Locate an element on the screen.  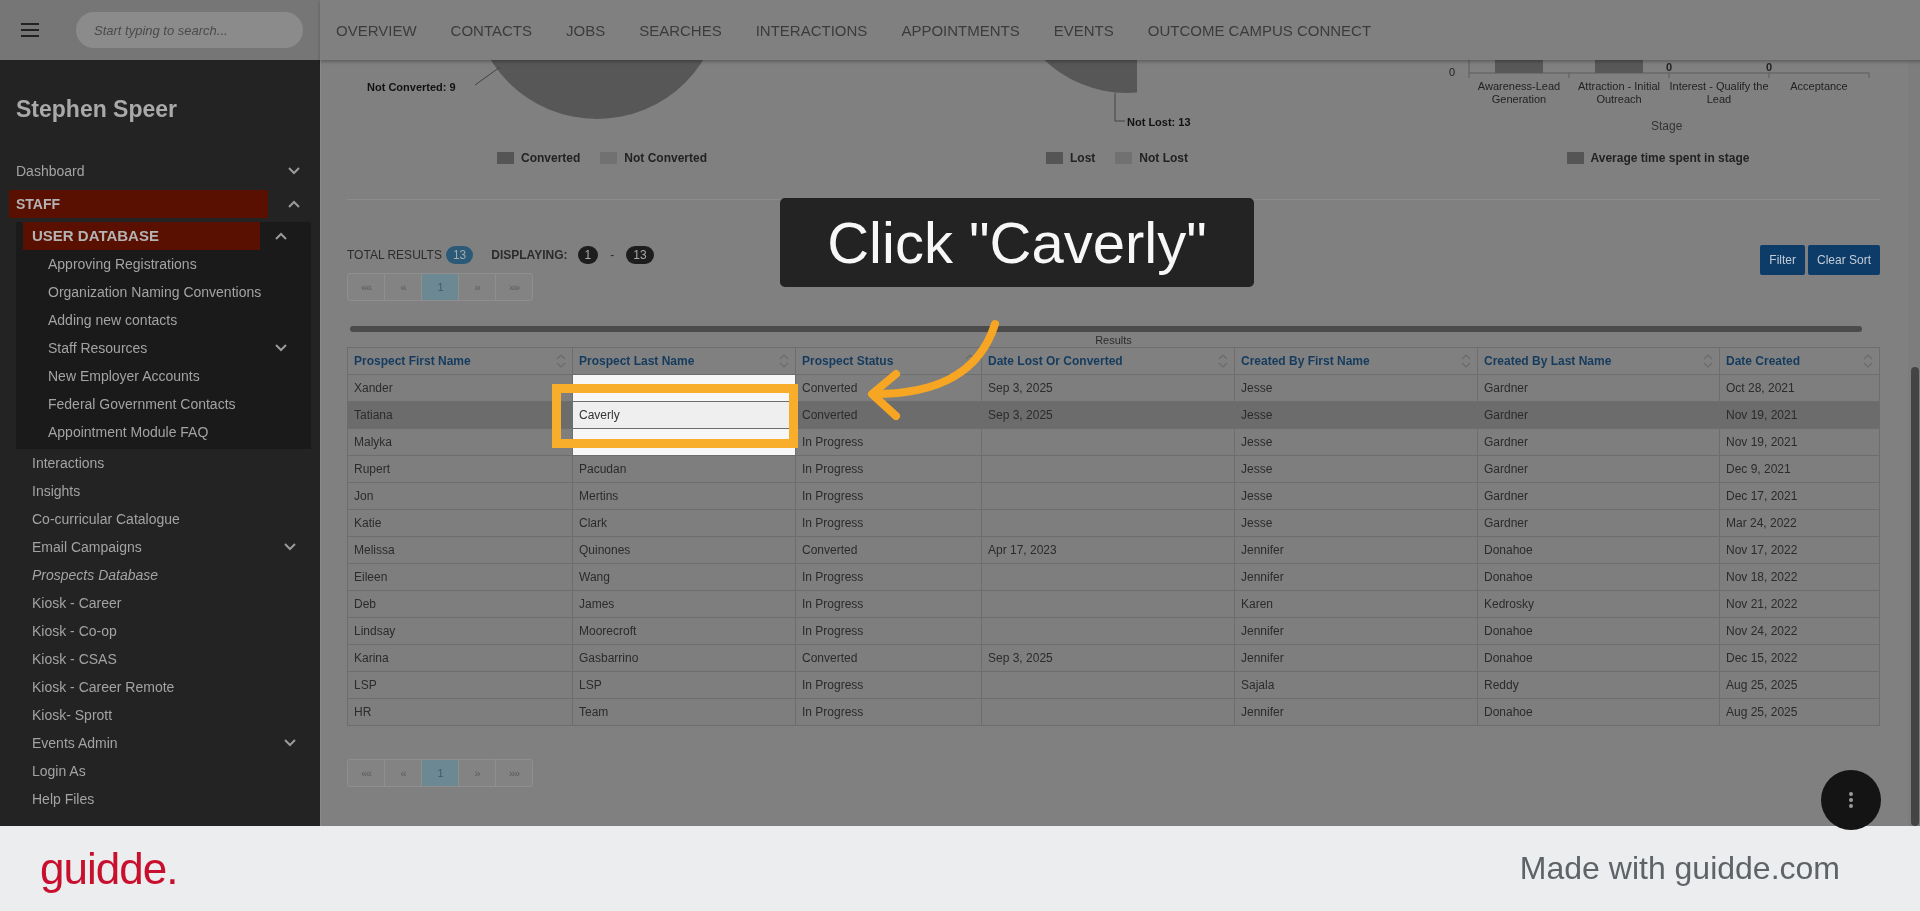
sidebar-item: Insights is located at coordinates (52, 491).